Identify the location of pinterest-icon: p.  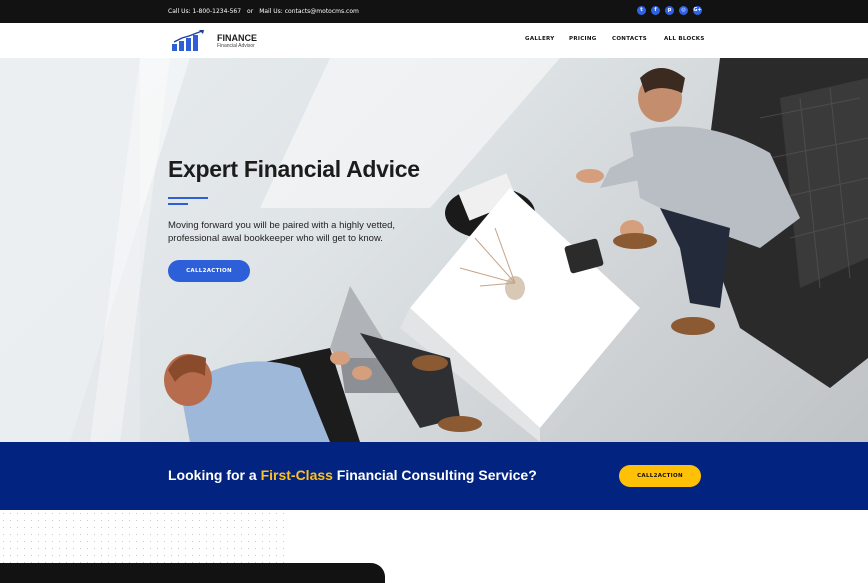
(669, 10).